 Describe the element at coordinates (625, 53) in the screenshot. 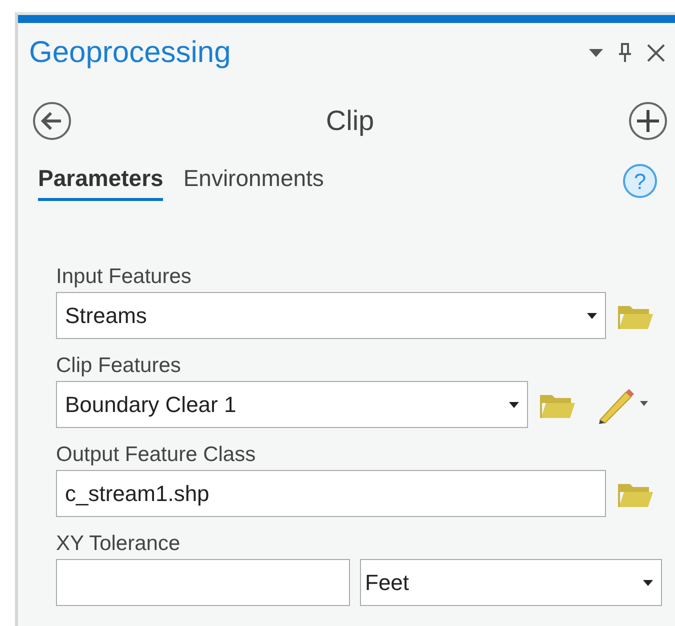

I see `pin-icon` at that location.